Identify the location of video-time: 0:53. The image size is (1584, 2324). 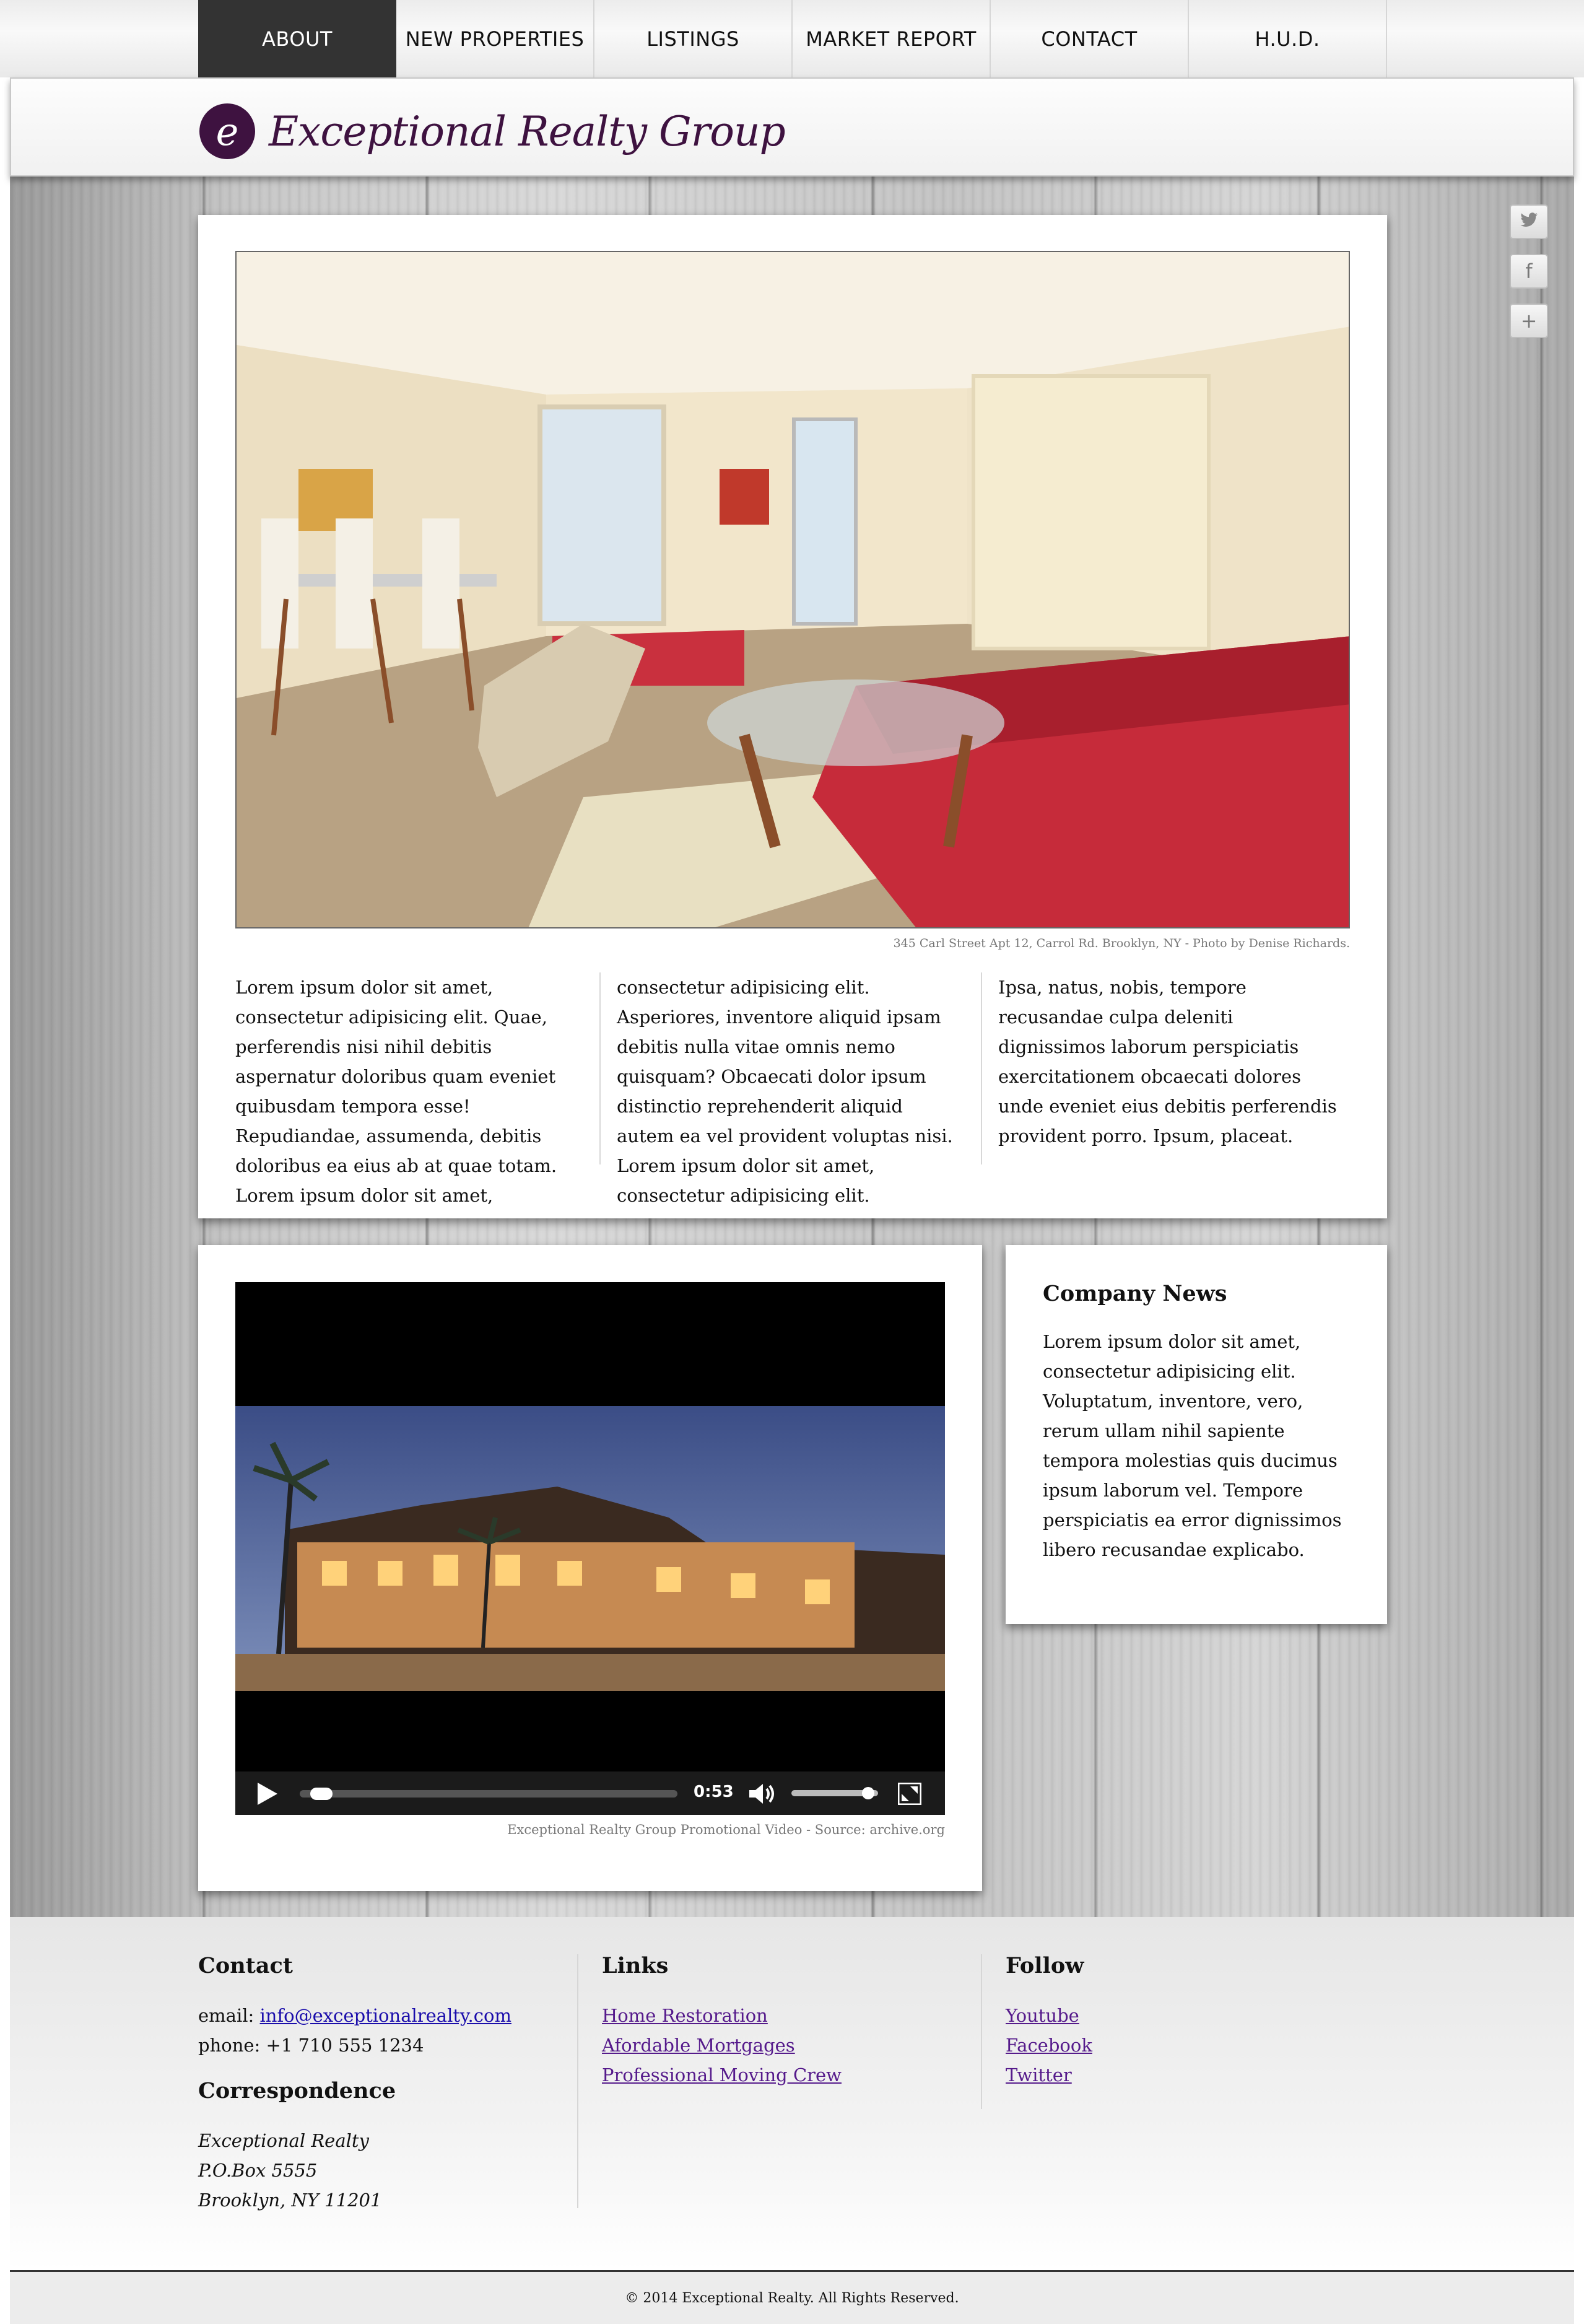
(714, 1792).